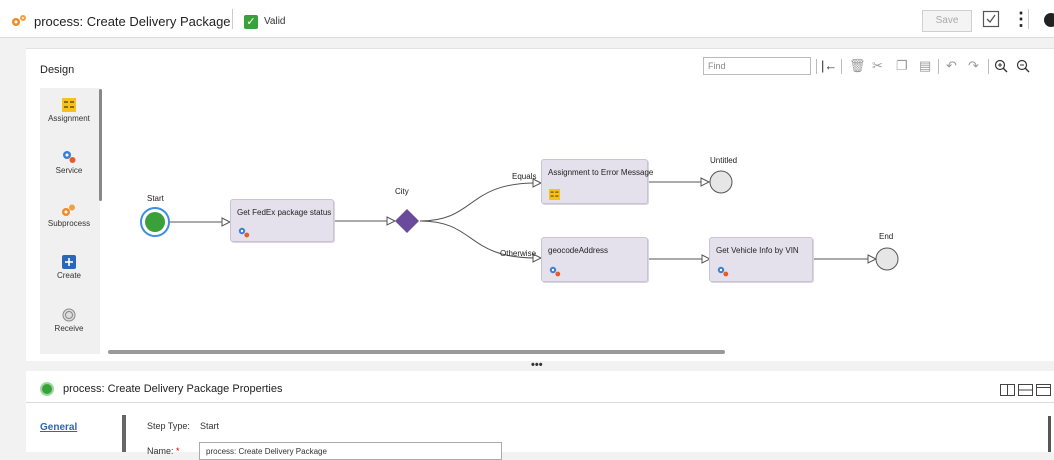 The height and width of the screenshot is (460, 1054). Describe the element at coordinates (991, 19) in the screenshot. I see `validate-icon` at that location.